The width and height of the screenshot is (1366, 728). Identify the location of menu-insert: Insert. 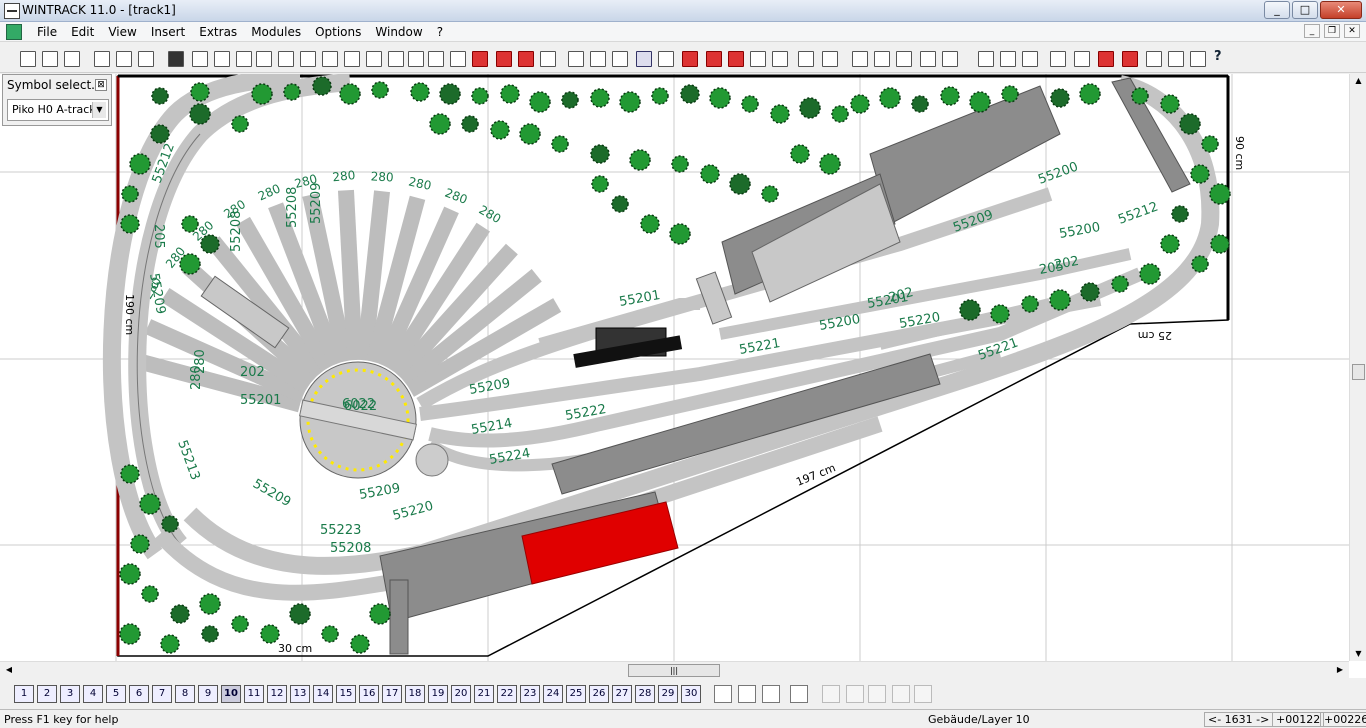
(168, 32).